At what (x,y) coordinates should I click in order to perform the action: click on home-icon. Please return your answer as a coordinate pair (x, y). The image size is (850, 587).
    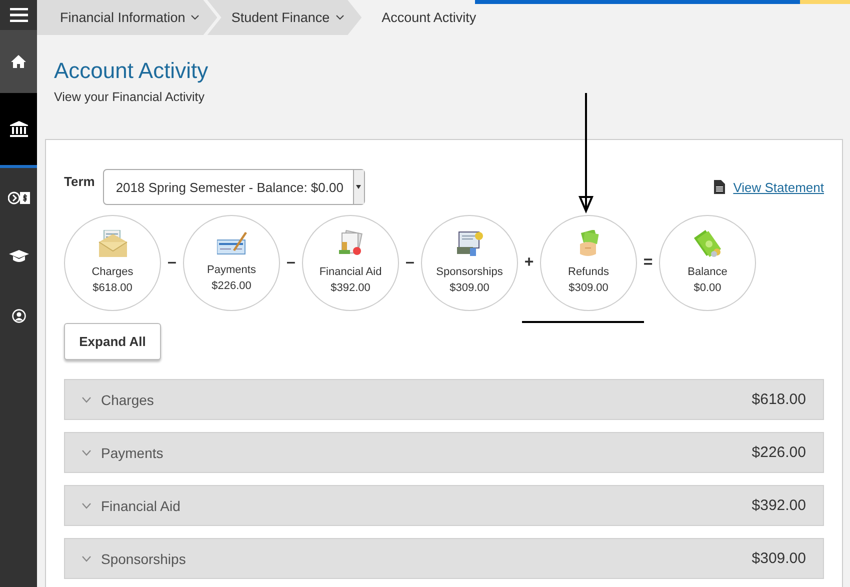
    Looking at the image, I should click on (18, 61).